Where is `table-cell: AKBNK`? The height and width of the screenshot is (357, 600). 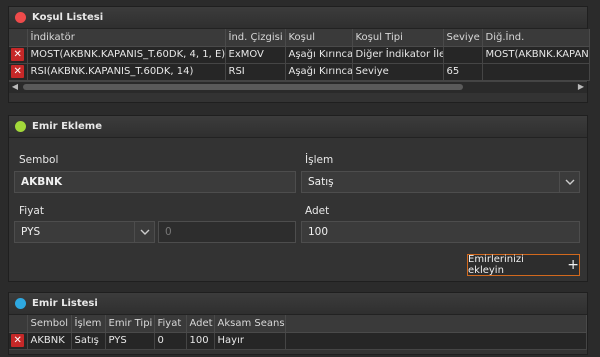 table-cell: AKBNK is located at coordinates (49, 341).